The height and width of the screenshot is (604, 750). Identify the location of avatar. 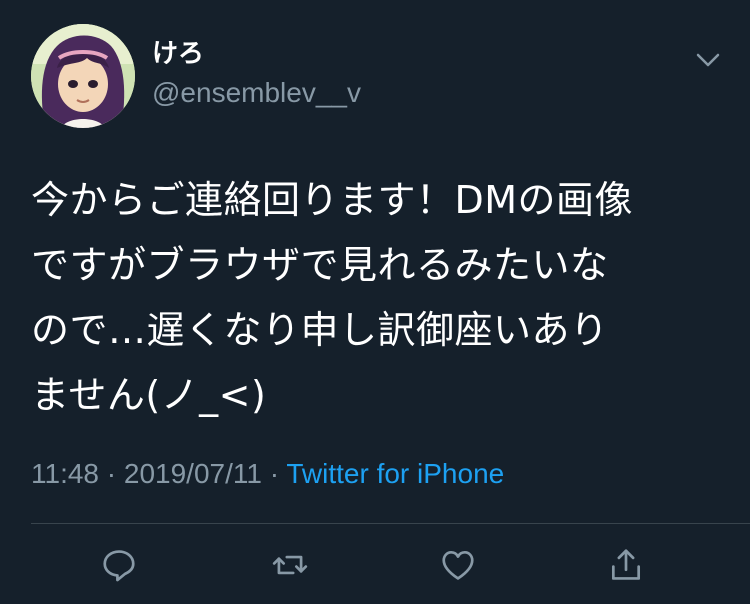
(83, 76).